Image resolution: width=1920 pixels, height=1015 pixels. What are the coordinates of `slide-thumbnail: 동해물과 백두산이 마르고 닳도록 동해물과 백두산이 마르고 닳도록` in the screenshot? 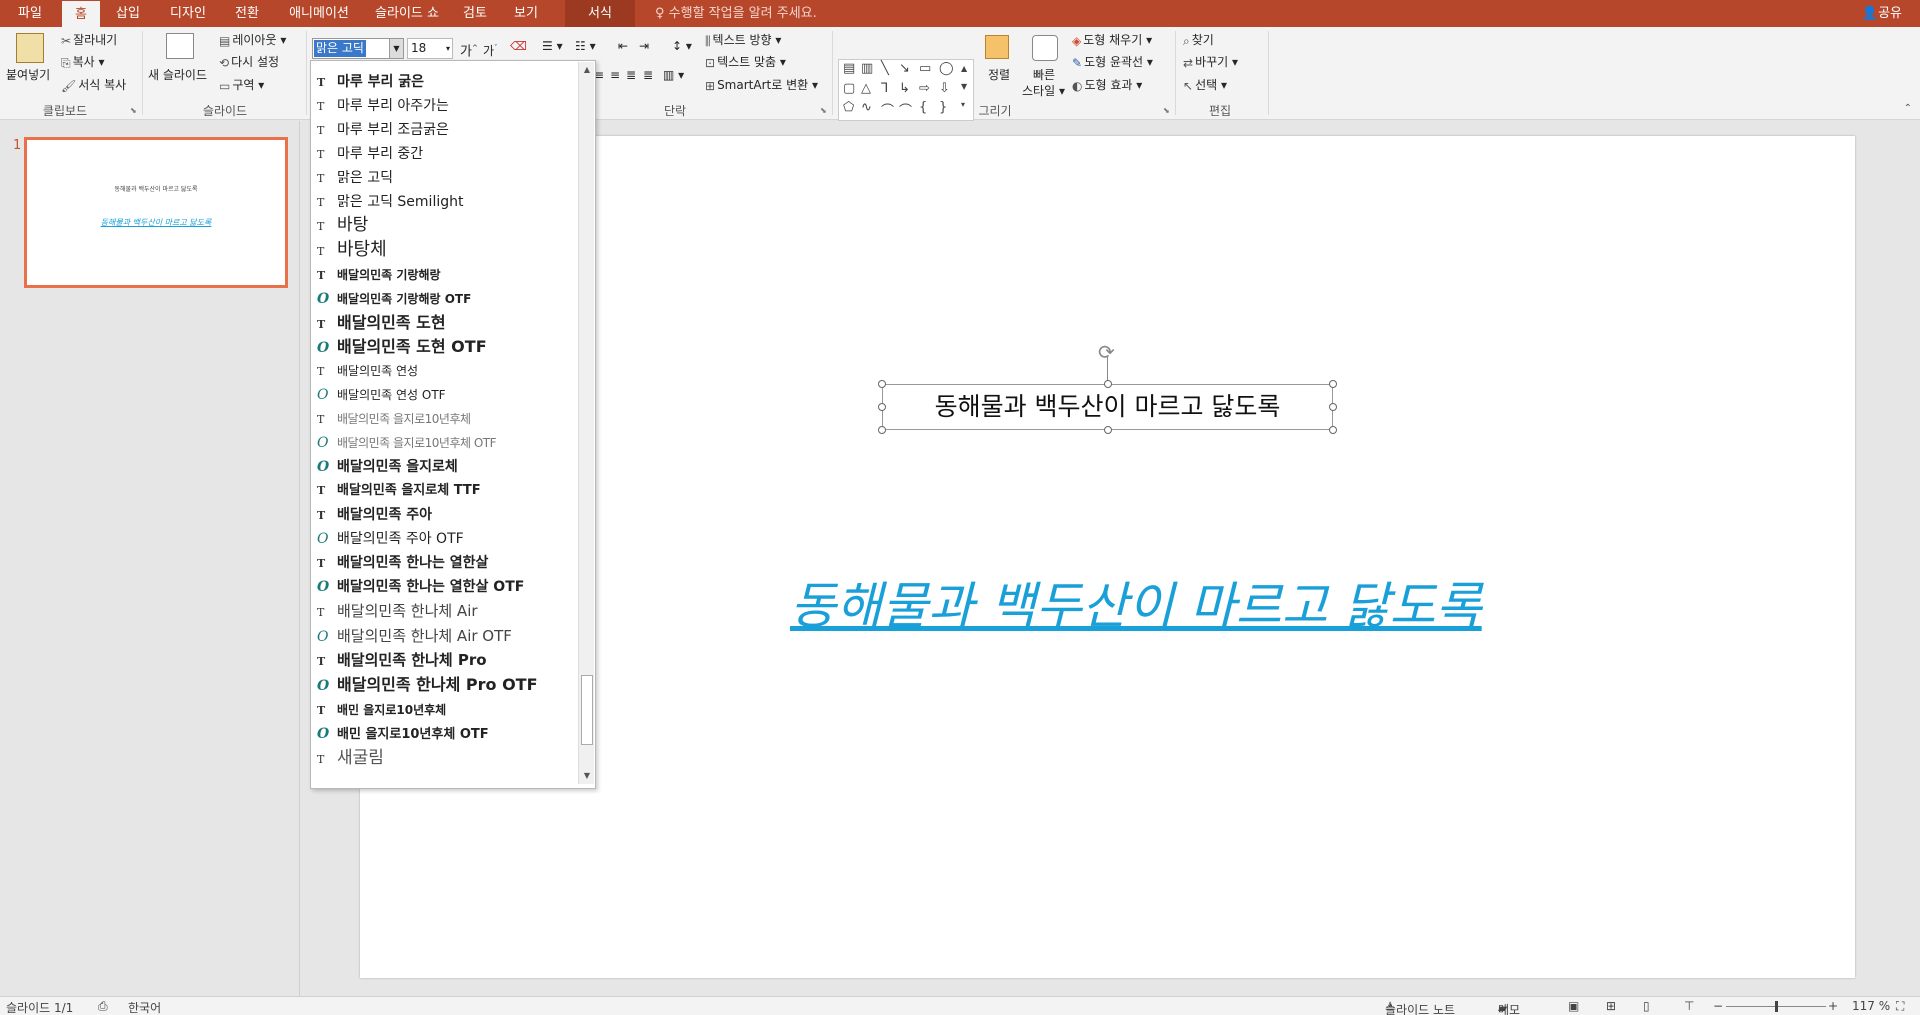 It's located at (156, 212).